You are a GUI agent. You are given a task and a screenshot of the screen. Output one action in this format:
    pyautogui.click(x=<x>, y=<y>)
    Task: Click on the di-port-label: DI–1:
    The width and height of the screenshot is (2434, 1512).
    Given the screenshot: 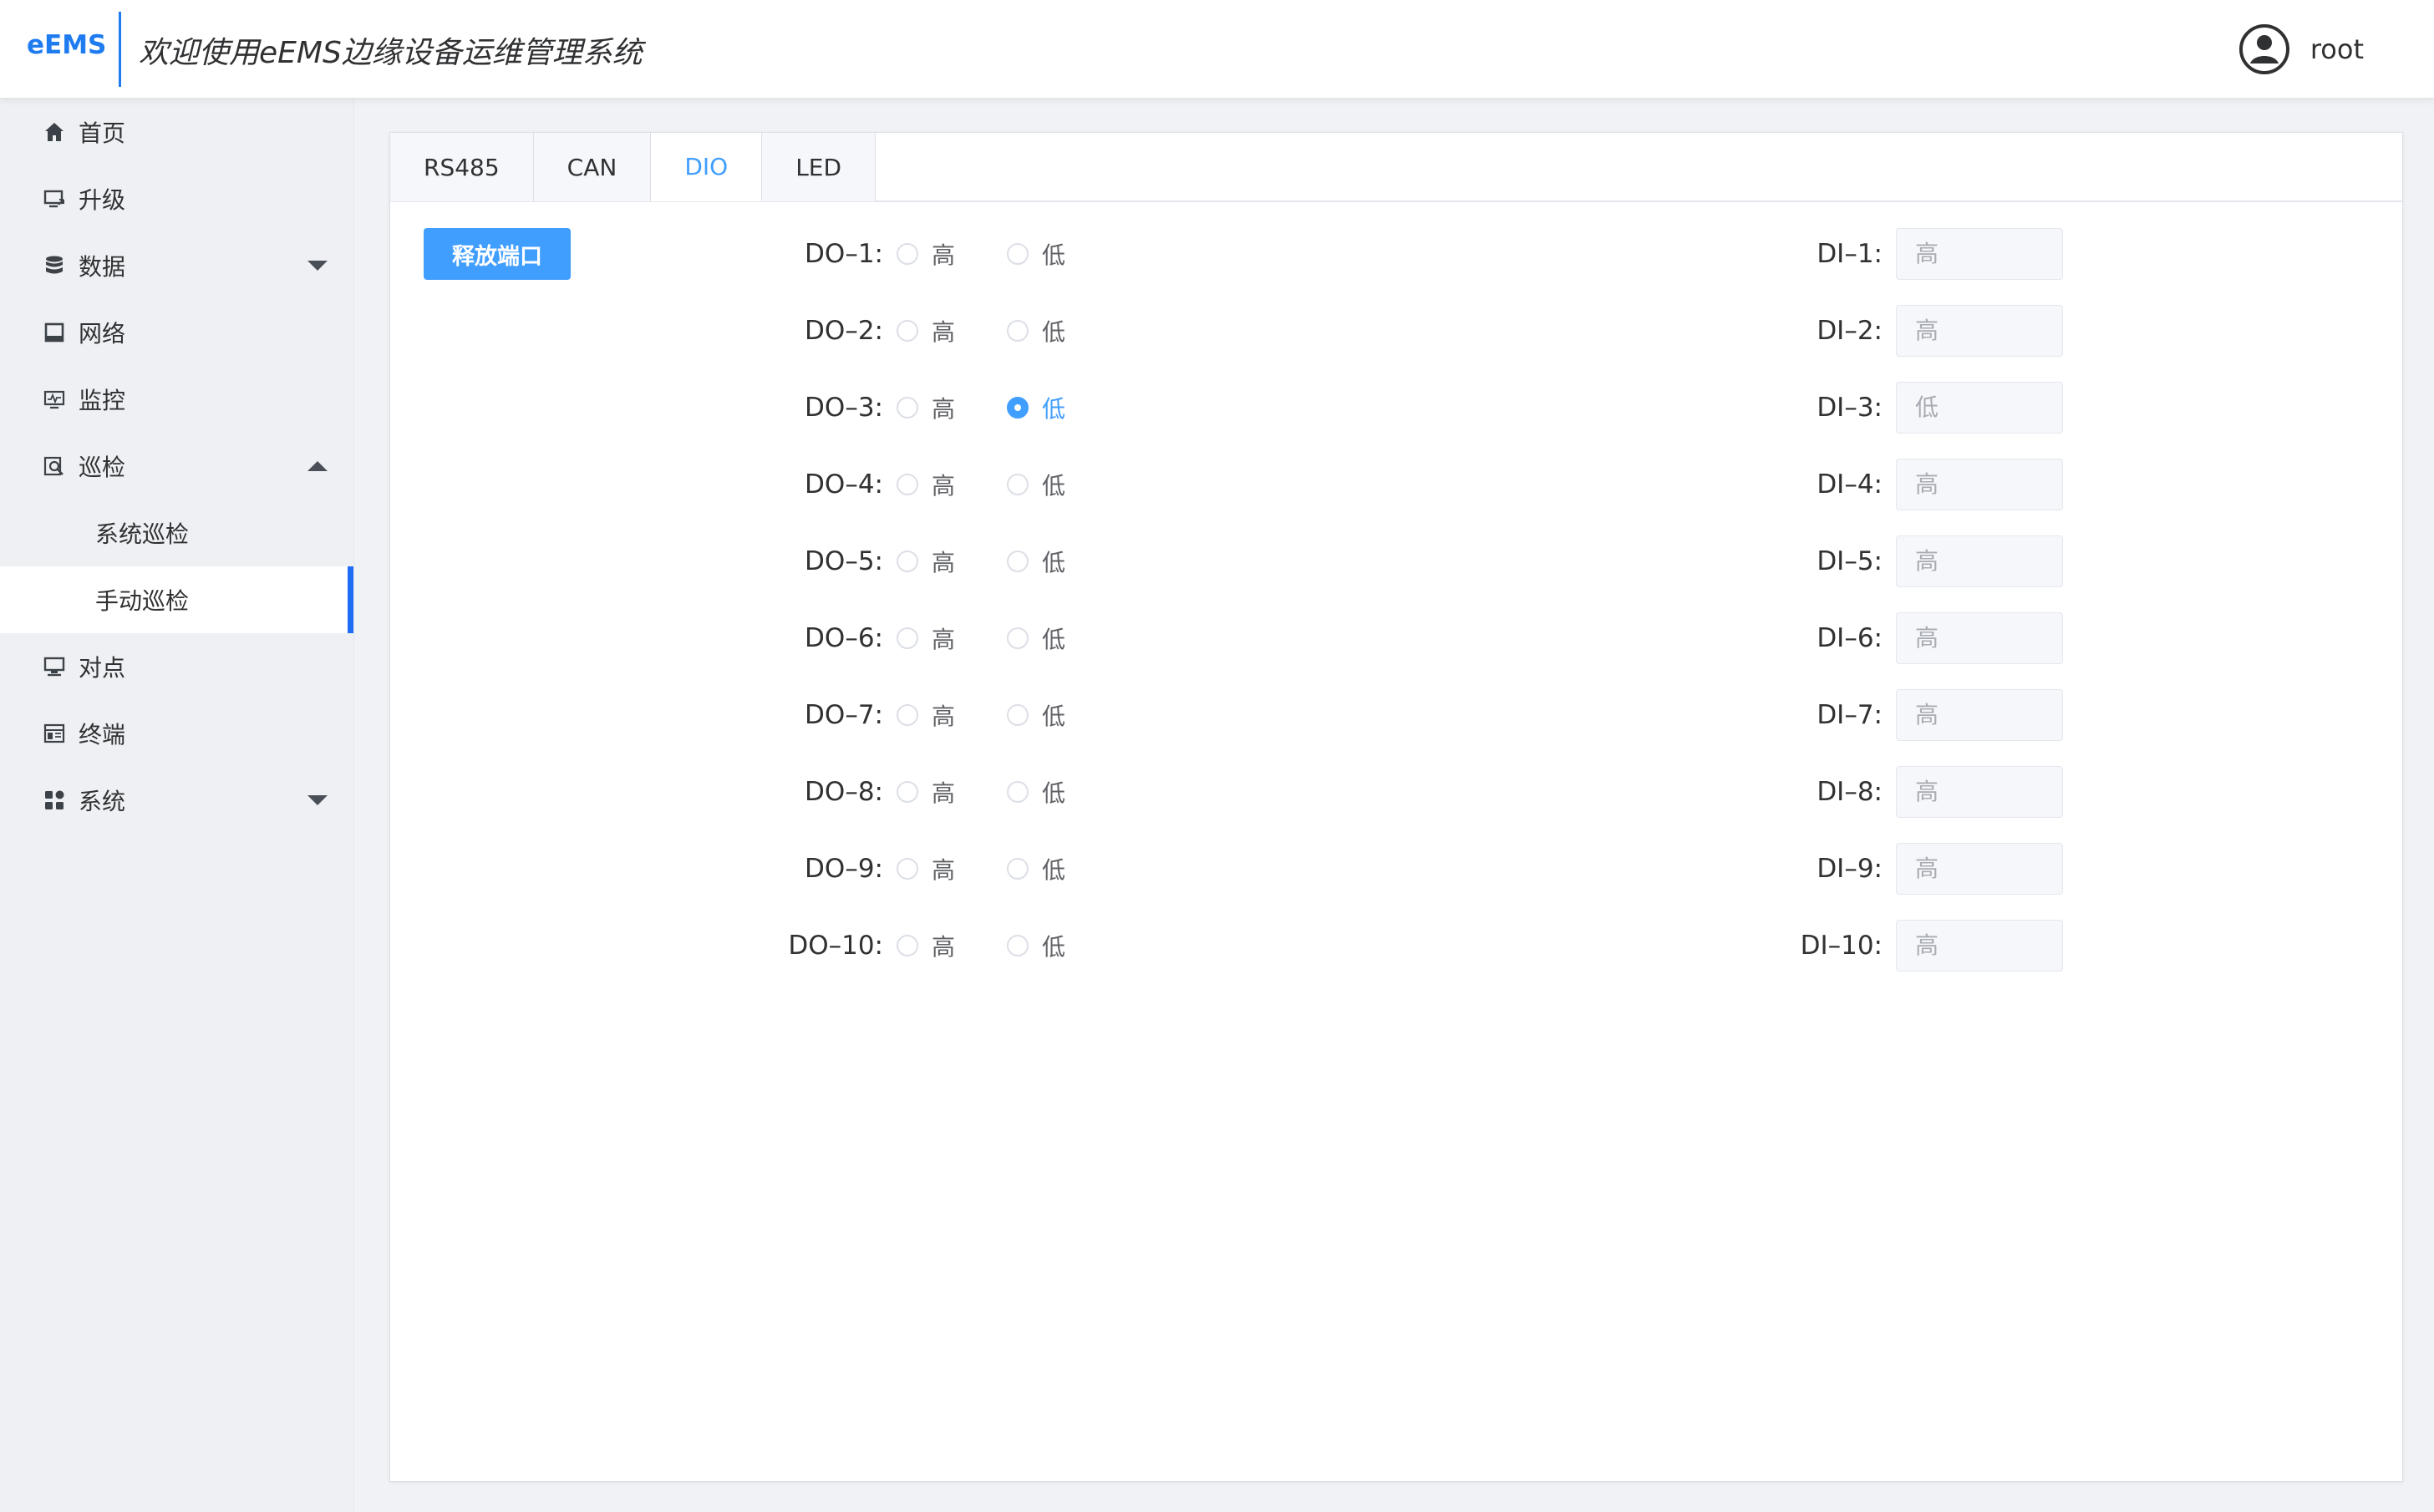 What is the action you would take?
    pyautogui.click(x=1850, y=254)
    